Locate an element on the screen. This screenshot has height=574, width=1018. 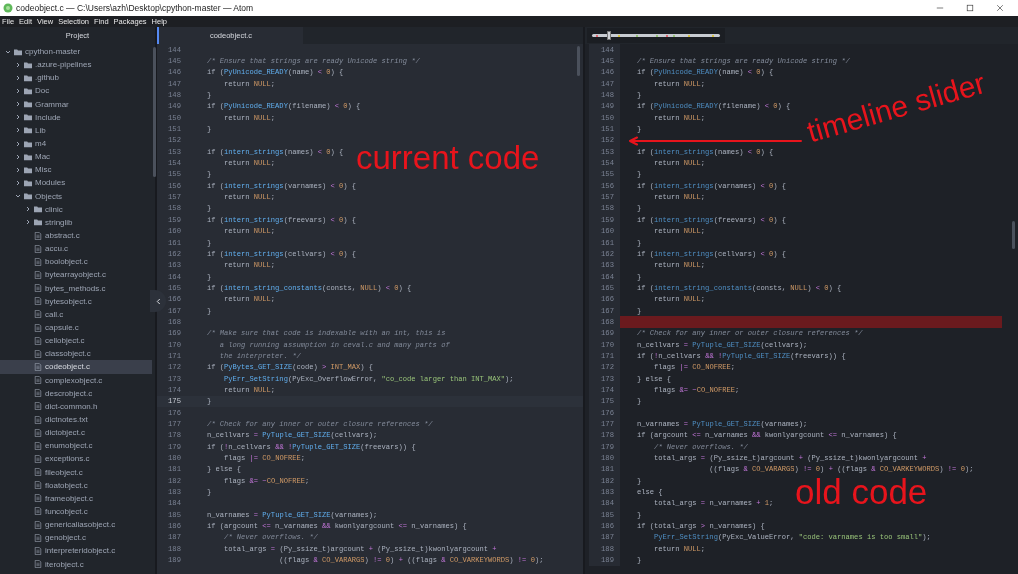
tree-item: Include is located at coordinates (76, 117).